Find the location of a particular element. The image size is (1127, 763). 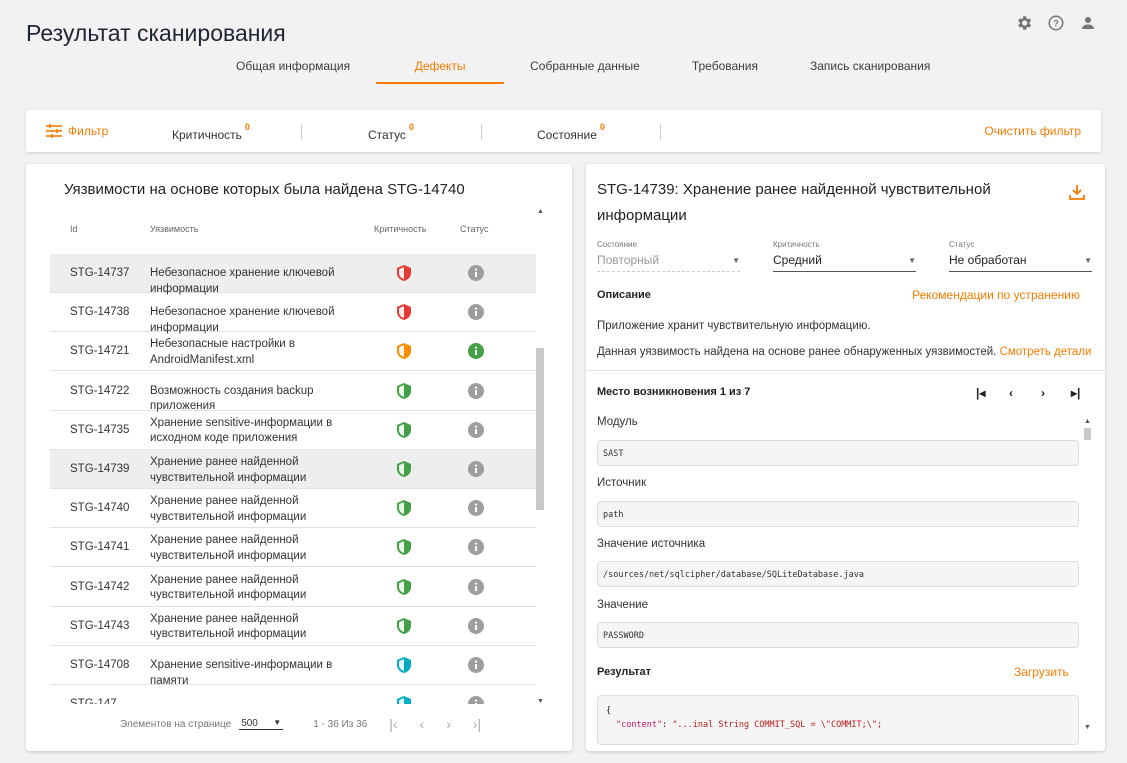

tab-collected-data: Собранные данные is located at coordinates (585, 68).